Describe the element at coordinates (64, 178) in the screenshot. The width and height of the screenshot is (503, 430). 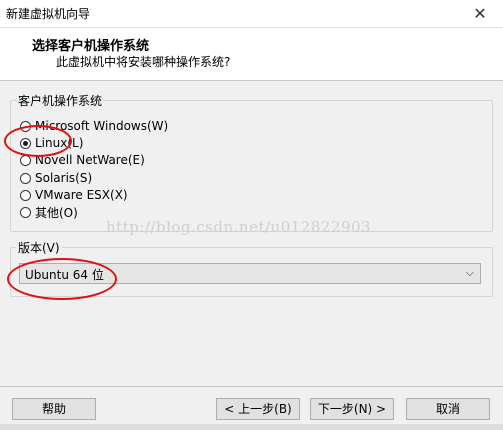
I see `radio-label: Solaris(S)` at that location.